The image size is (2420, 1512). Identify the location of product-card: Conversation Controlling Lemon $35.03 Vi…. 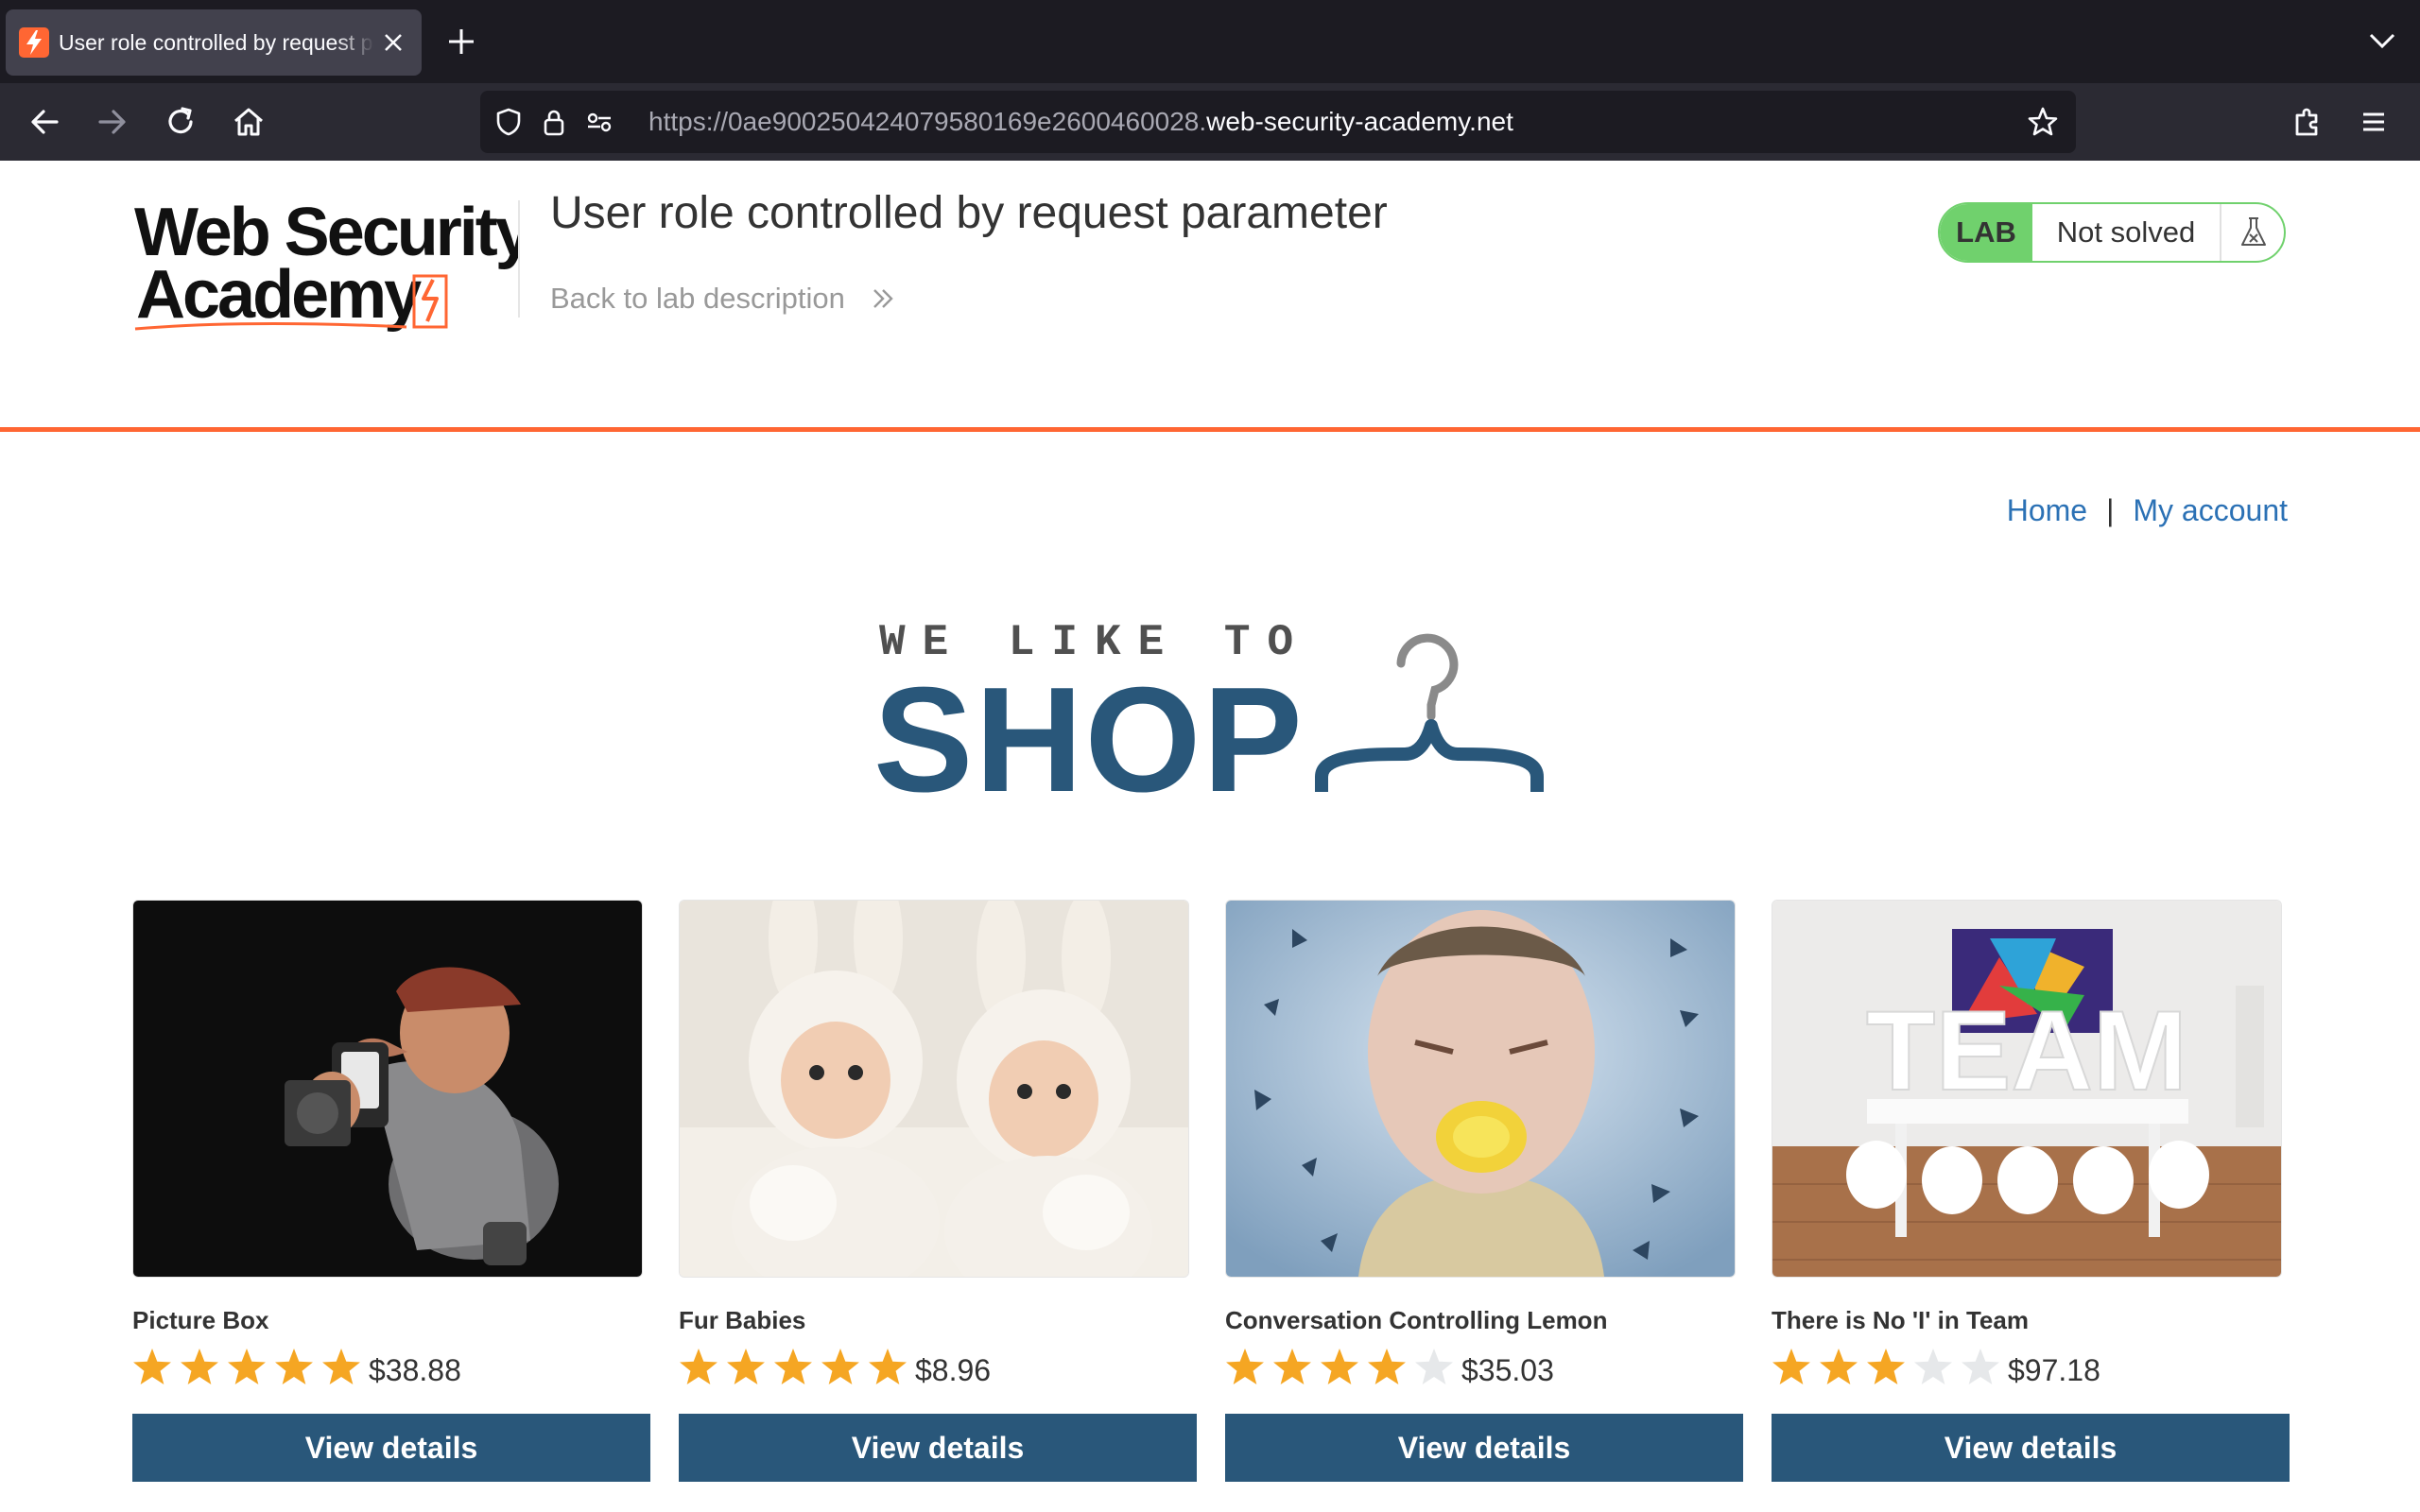
(1484, 1191).